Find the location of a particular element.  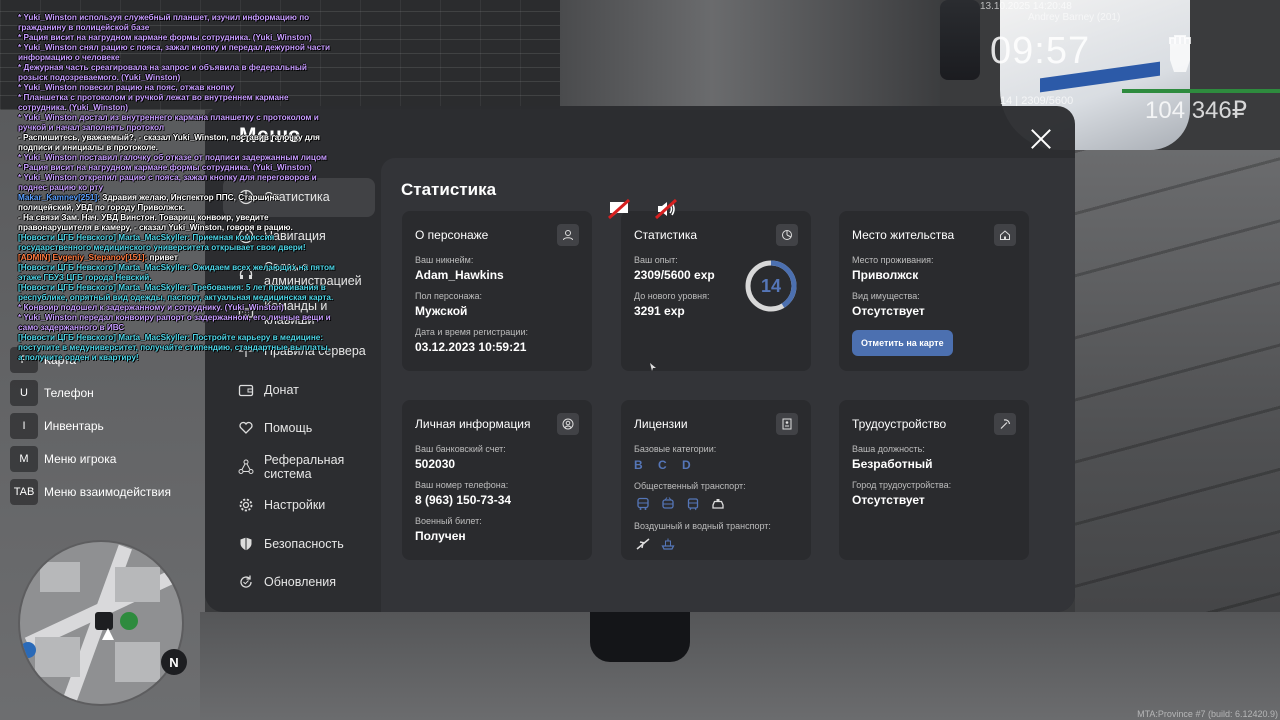

nav-item-wallet: Донат is located at coordinates (299, 390).